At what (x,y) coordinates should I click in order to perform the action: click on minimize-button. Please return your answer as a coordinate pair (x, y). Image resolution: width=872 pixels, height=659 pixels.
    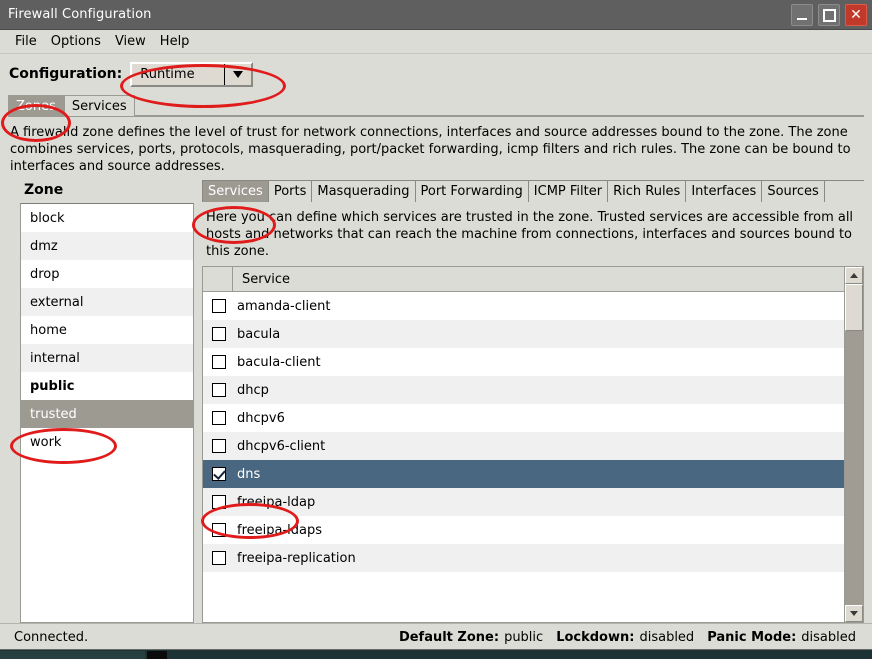
    Looking at the image, I should click on (802, 15).